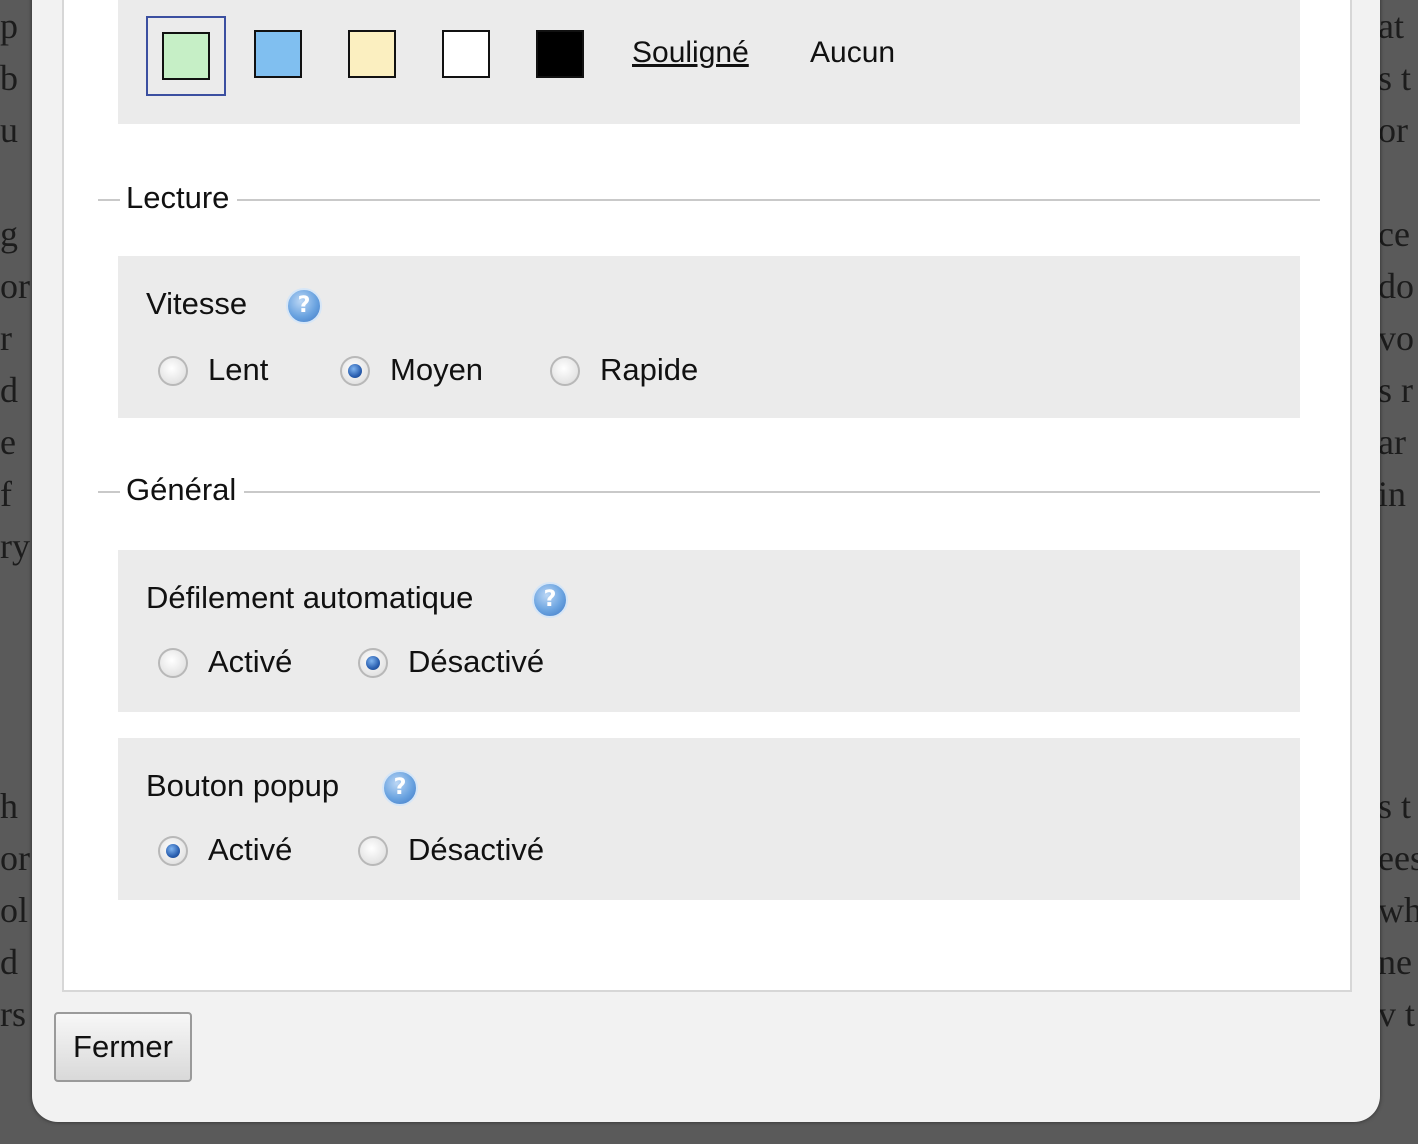  What do you see at coordinates (709, 337) in the screenshot?
I see `speed-group: Vitesse ? Lent Moyen Rapide` at bounding box center [709, 337].